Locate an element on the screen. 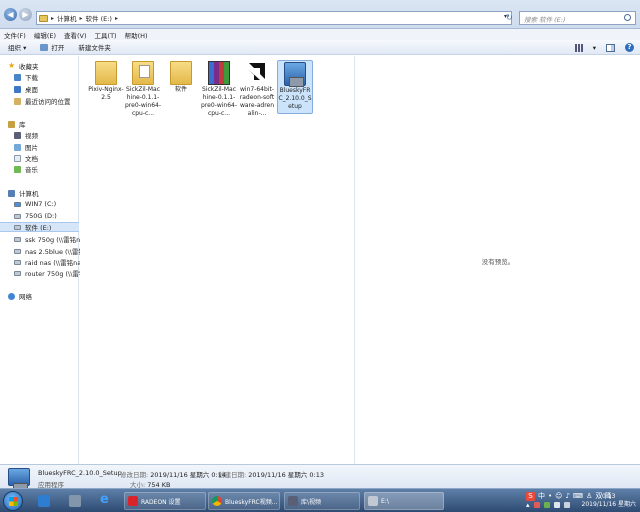 The width and height of the screenshot is (640, 512). clock: 0:13 2019/11/16 星期六 is located at coordinates (609, 501).